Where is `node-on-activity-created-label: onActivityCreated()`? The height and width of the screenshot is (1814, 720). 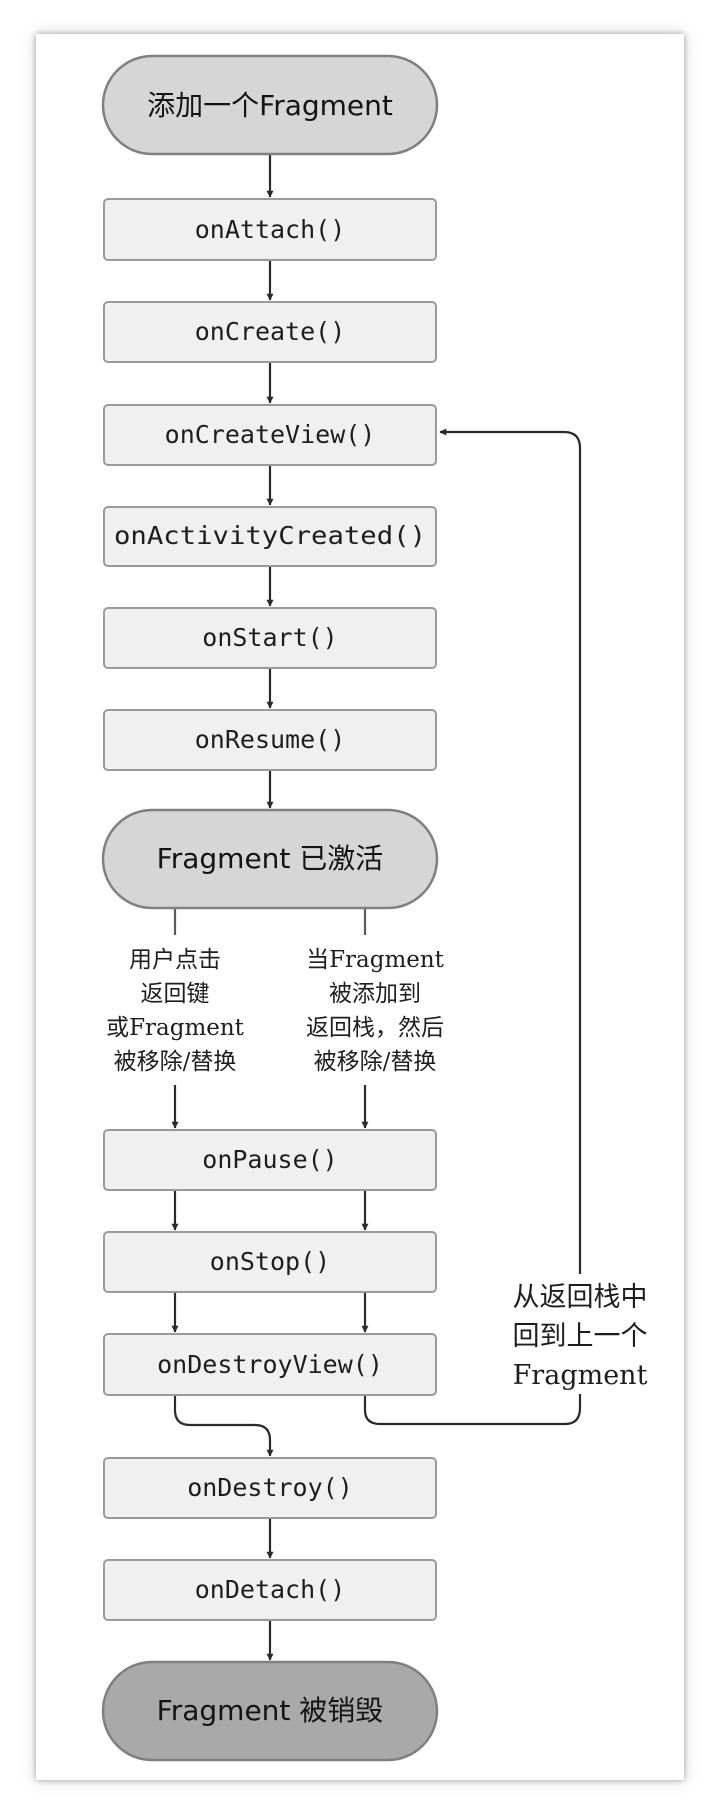 node-on-activity-created-label: onActivityCreated() is located at coordinates (270, 535).